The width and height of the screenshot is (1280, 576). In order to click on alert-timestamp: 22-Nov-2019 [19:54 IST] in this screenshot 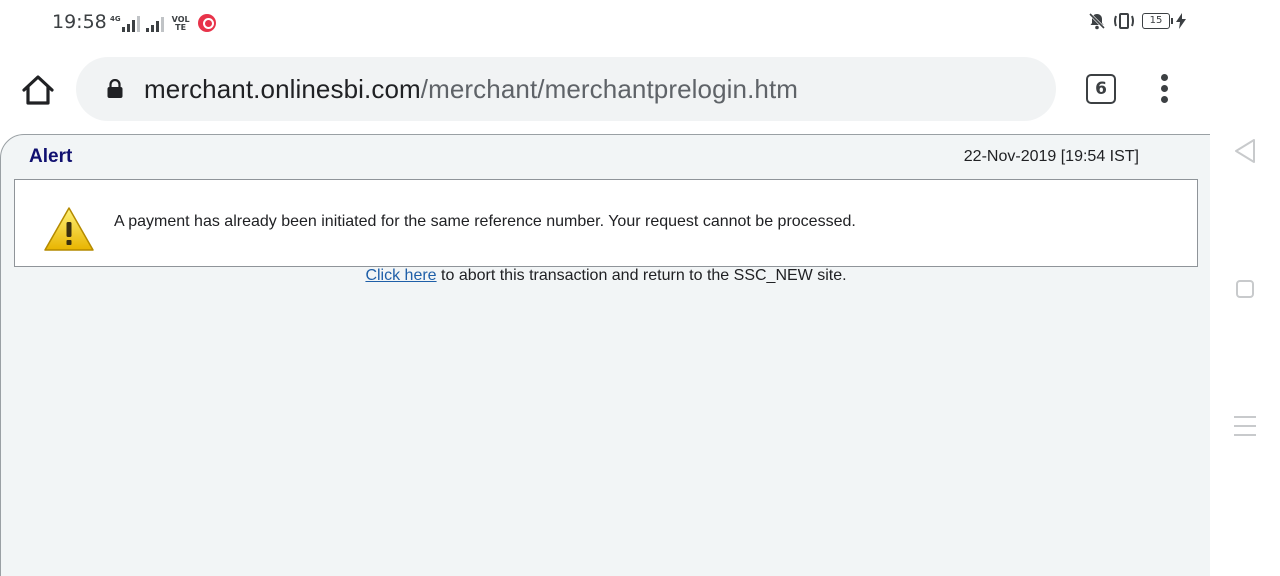, I will do `click(1051, 156)`.